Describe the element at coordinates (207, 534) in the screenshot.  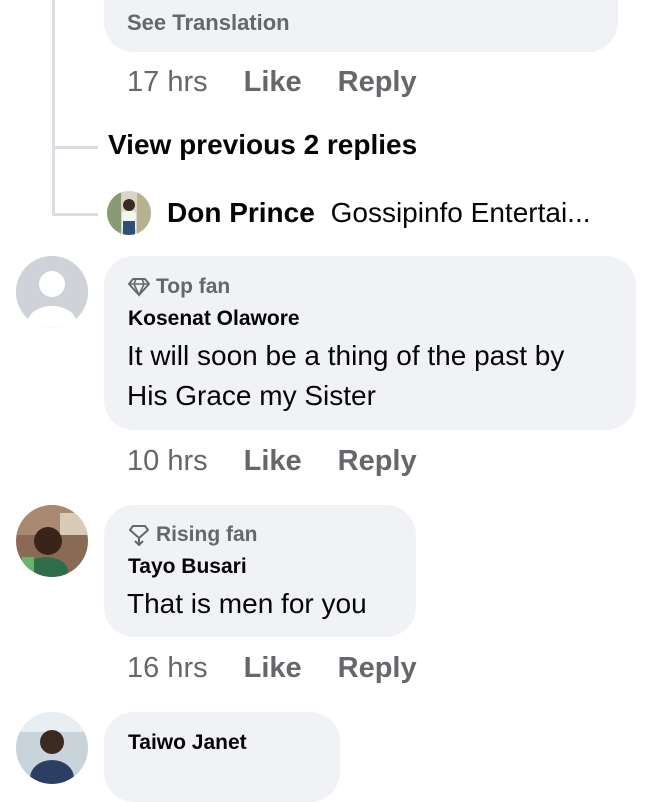
I see `badge-label: Rising fan` at that location.